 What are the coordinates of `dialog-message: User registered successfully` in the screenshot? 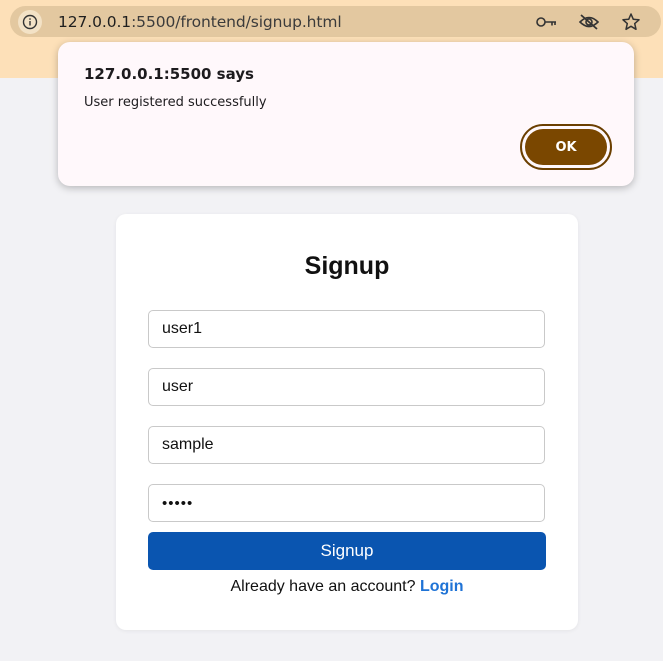 It's located at (175, 102).